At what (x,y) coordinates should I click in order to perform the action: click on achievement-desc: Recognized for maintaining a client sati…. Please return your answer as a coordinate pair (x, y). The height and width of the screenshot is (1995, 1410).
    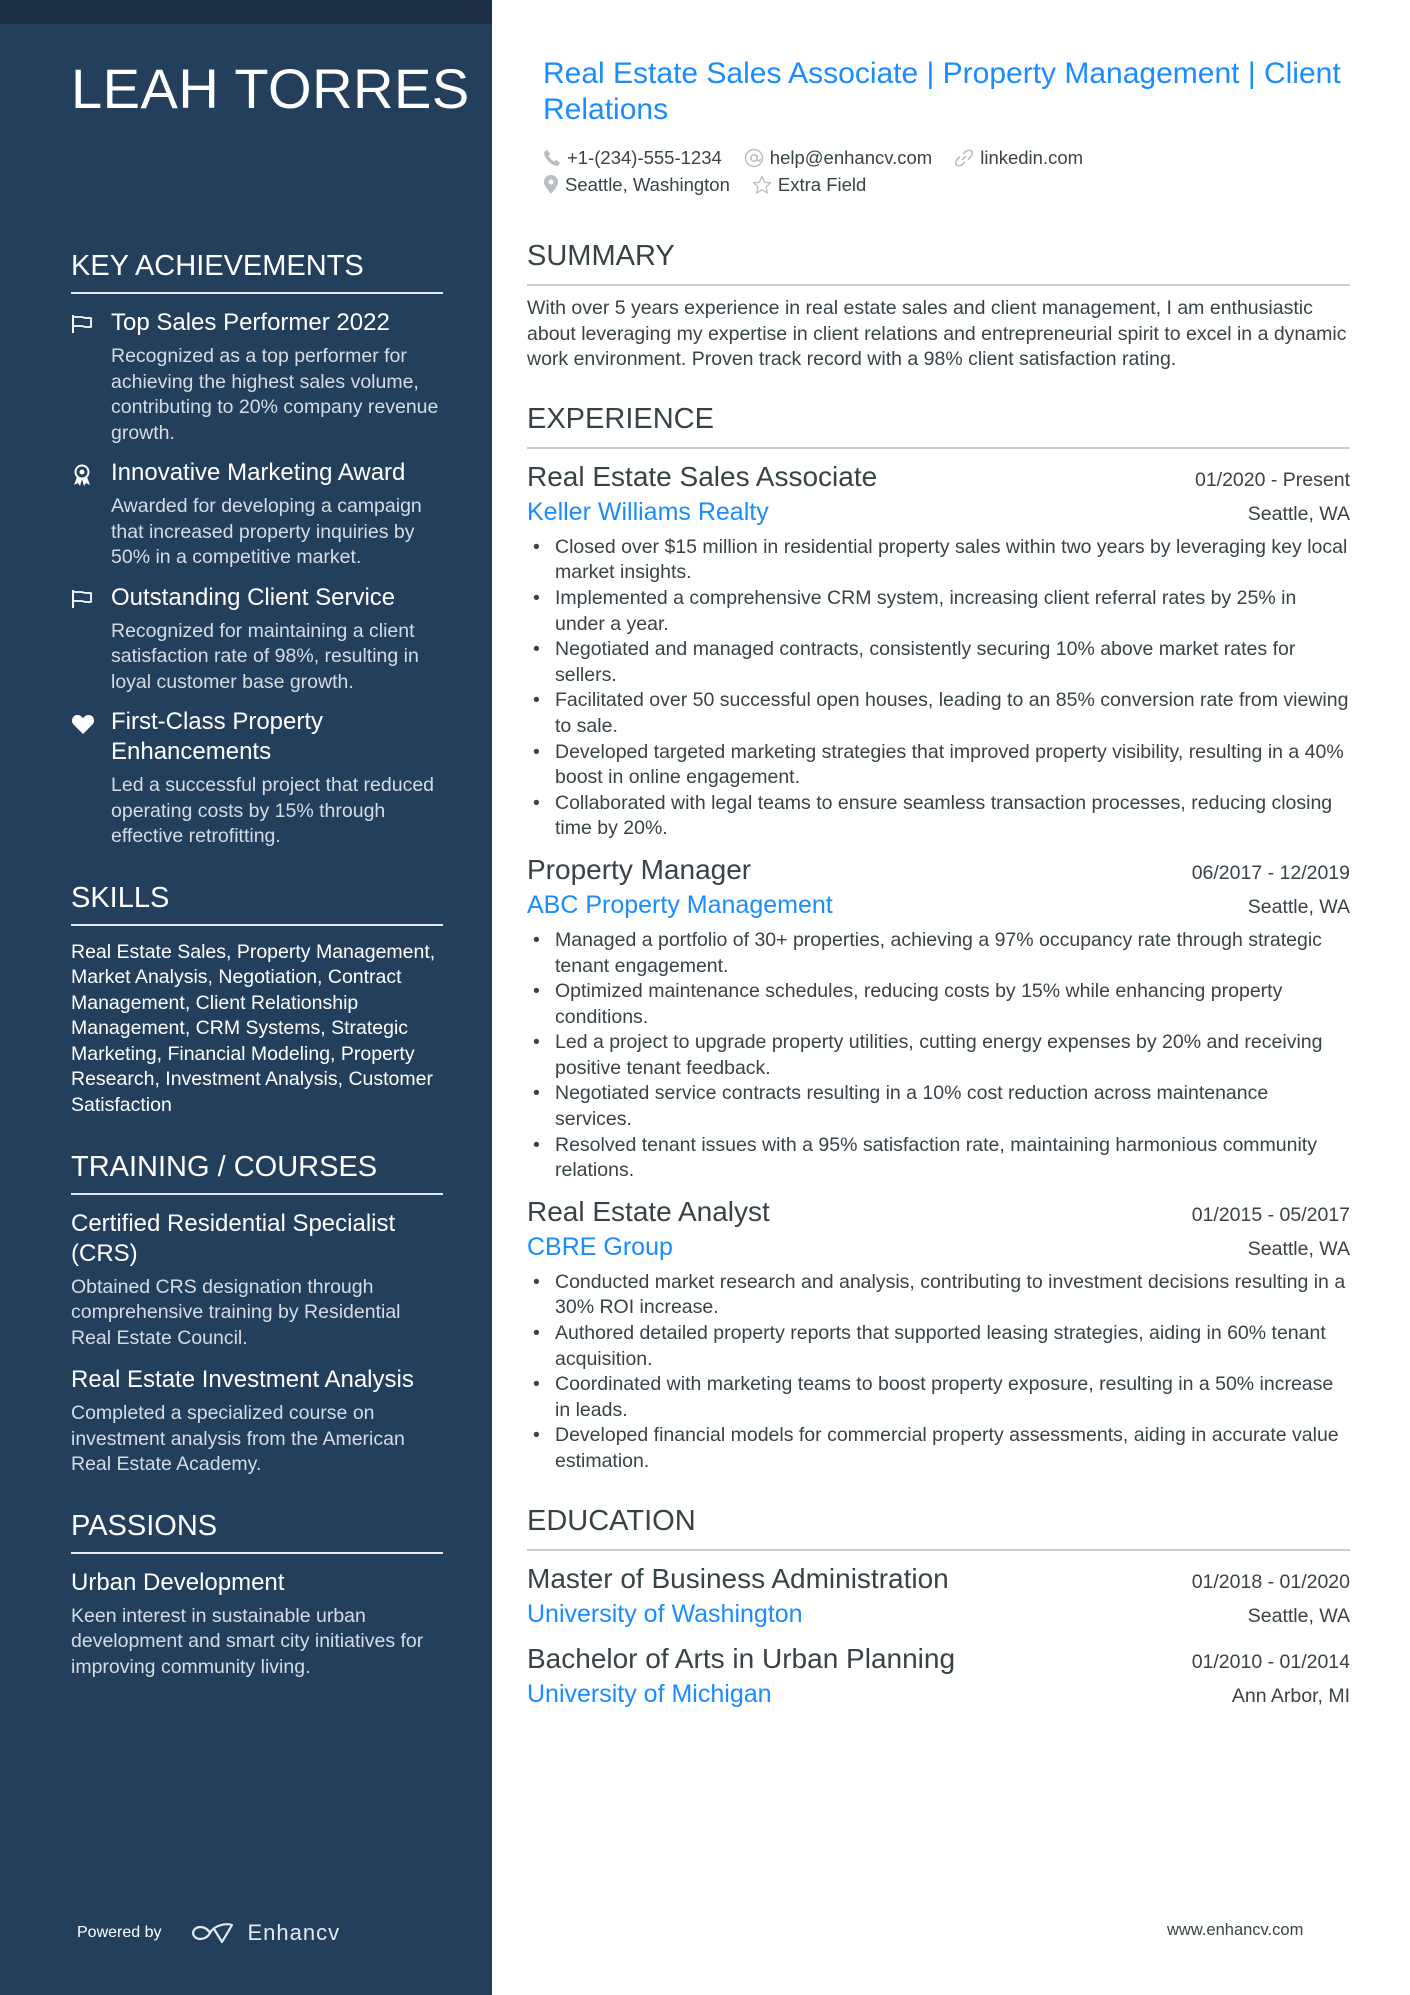
    Looking at the image, I should click on (265, 656).